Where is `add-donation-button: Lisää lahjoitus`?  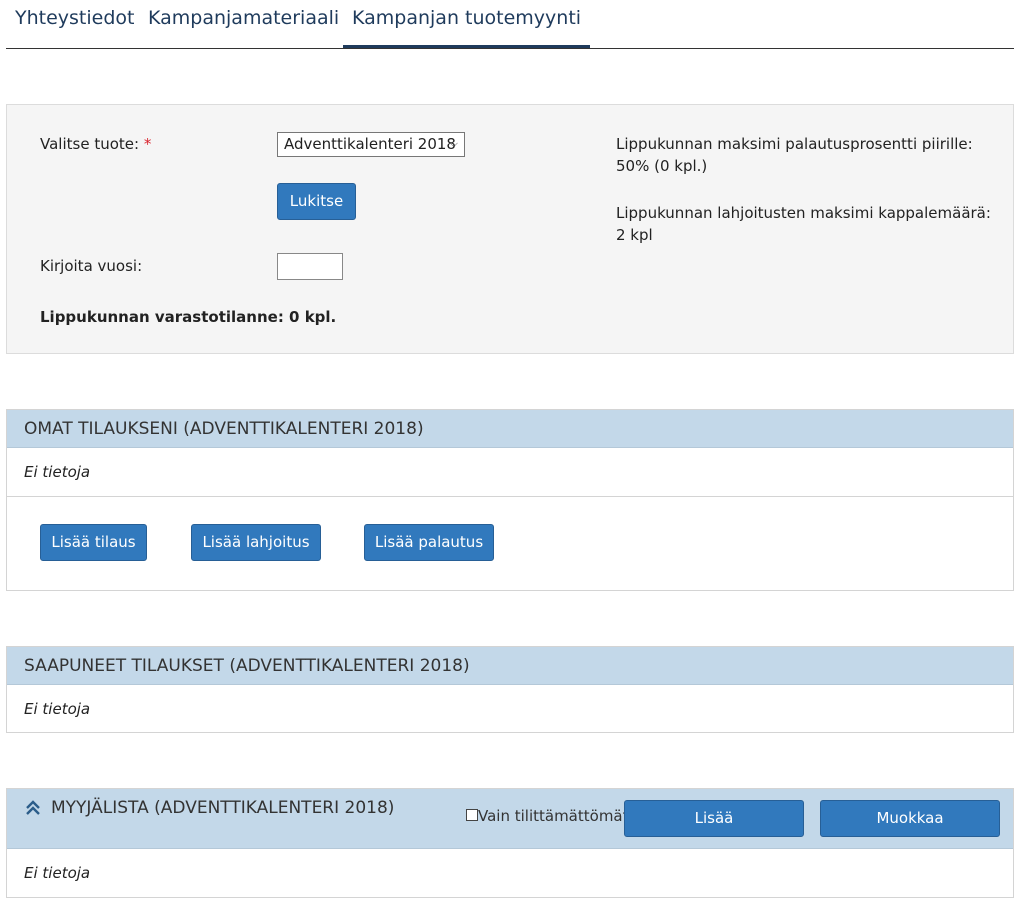
add-donation-button: Lisää lahjoitus is located at coordinates (256, 542).